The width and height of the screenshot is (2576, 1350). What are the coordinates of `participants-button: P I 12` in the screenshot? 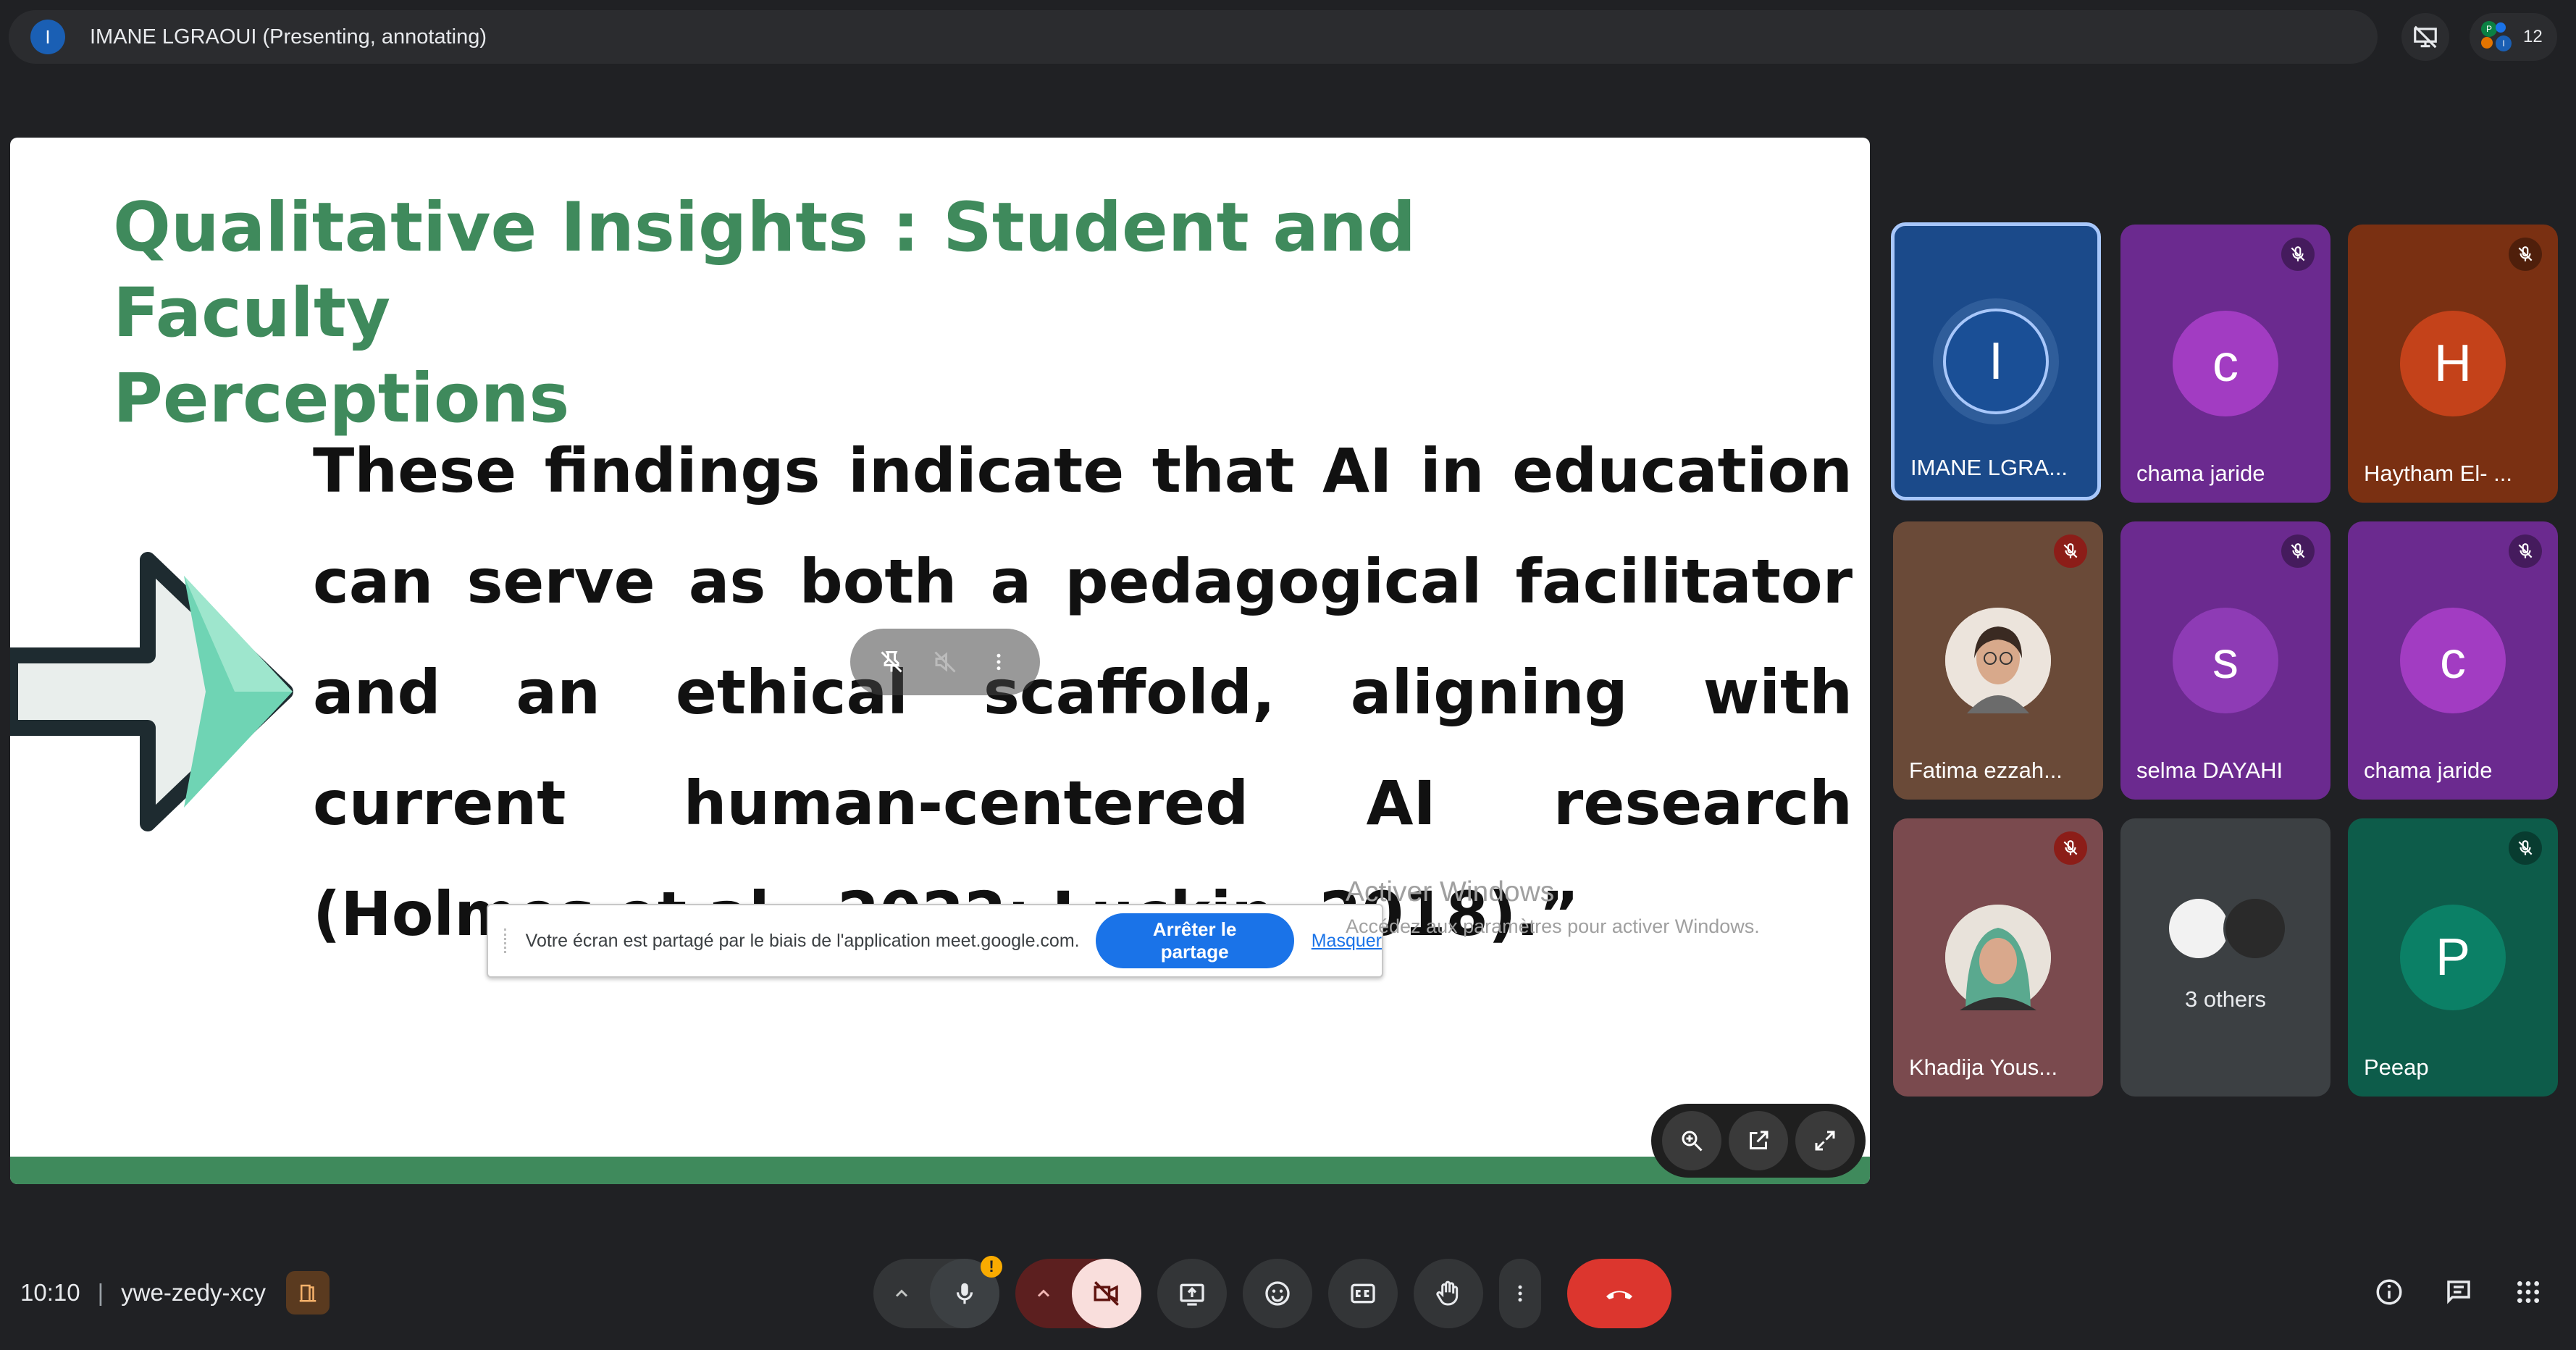 It's located at (2513, 37).